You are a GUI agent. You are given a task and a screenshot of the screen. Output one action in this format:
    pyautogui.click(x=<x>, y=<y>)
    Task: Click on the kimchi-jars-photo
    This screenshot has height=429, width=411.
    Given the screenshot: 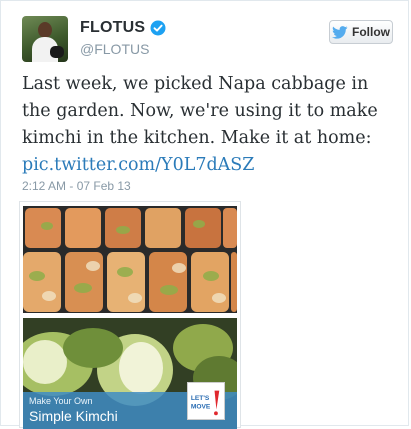 What is the action you would take?
    pyautogui.click(x=130, y=259)
    